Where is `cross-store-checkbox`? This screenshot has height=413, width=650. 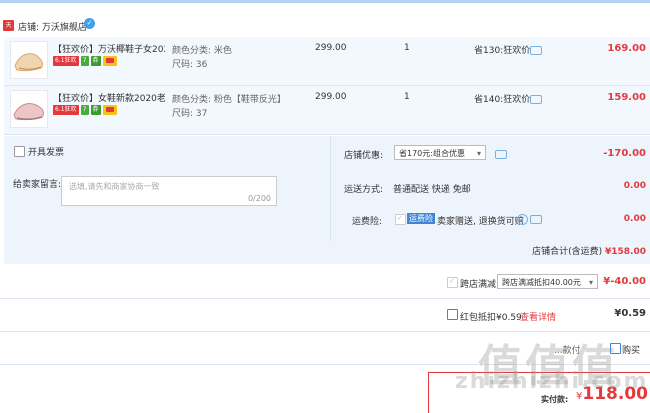
cross-store-checkbox is located at coordinates (452, 282).